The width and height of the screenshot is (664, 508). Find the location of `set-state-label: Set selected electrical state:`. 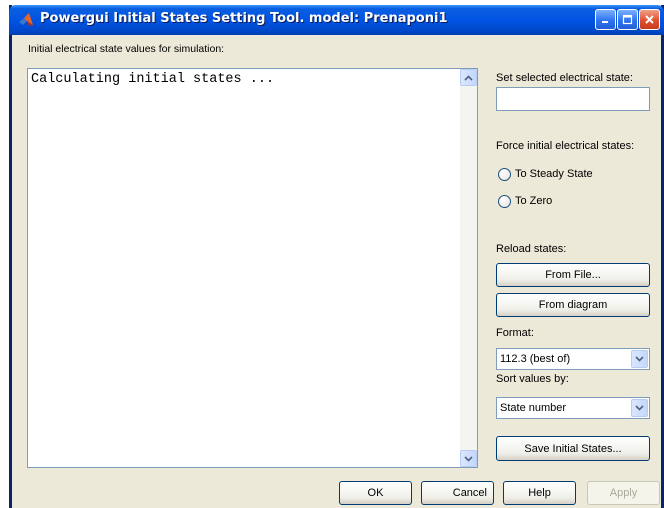

set-state-label: Set selected electrical state: is located at coordinates (564, 78).